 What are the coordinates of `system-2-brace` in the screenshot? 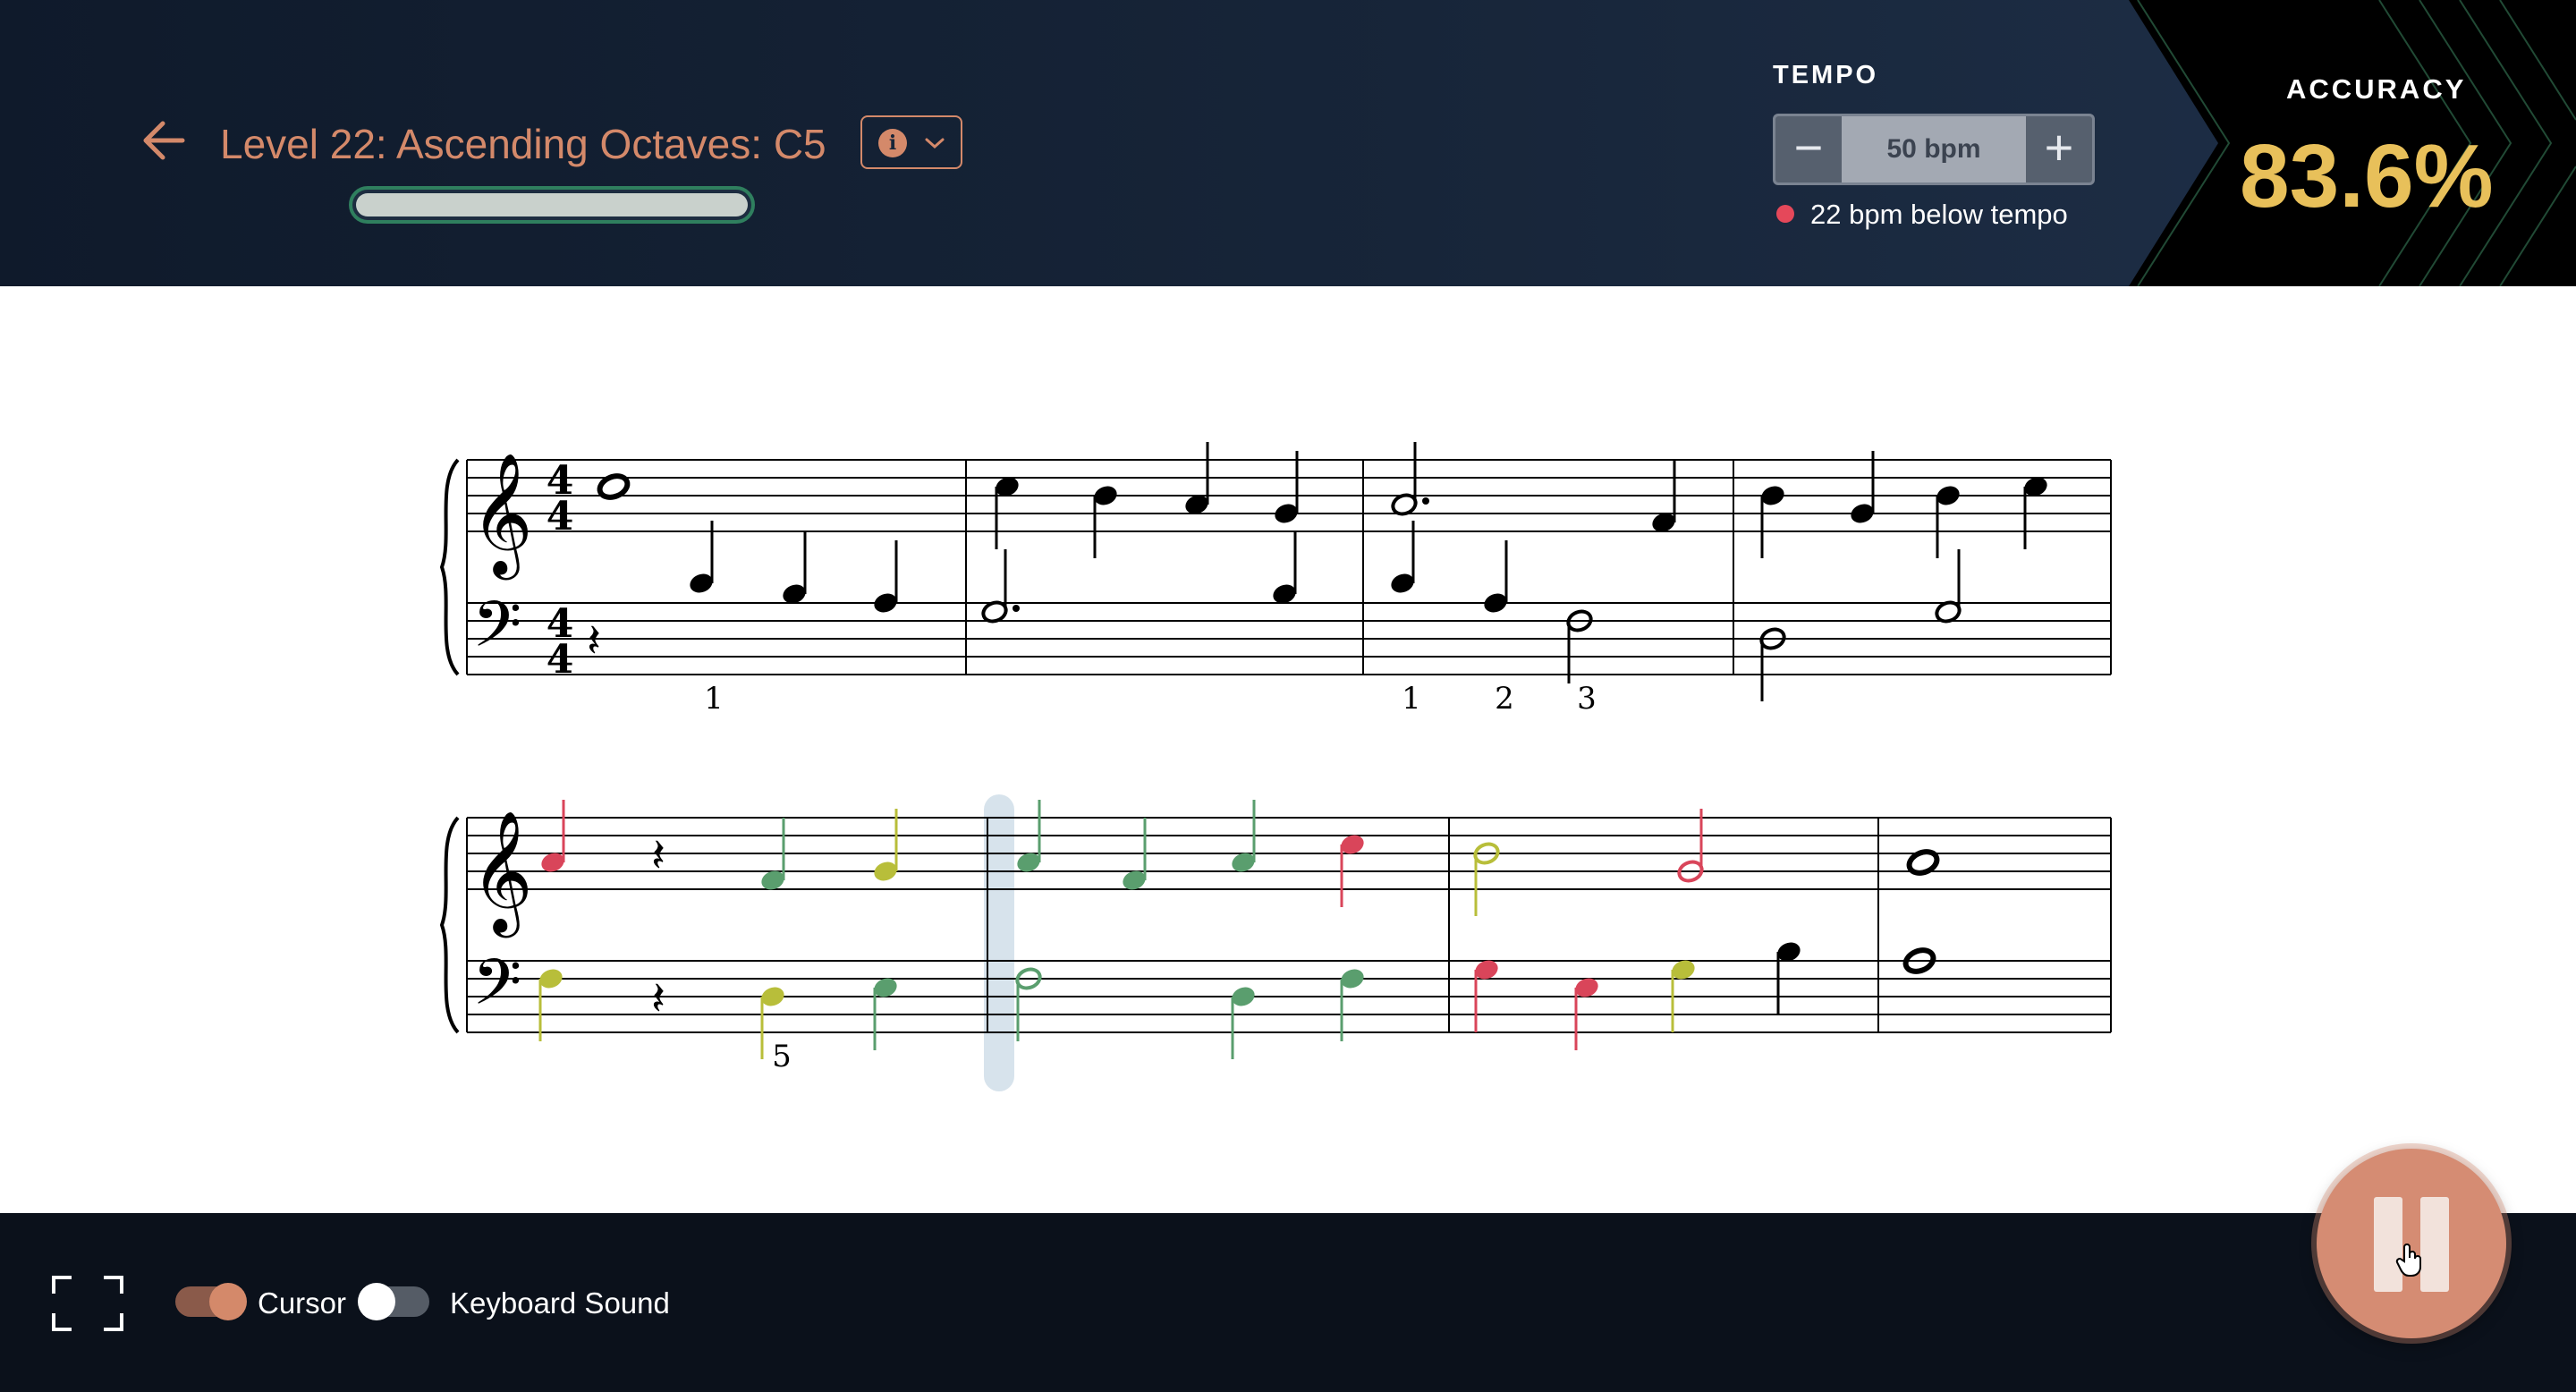 It's located at (449, 925).